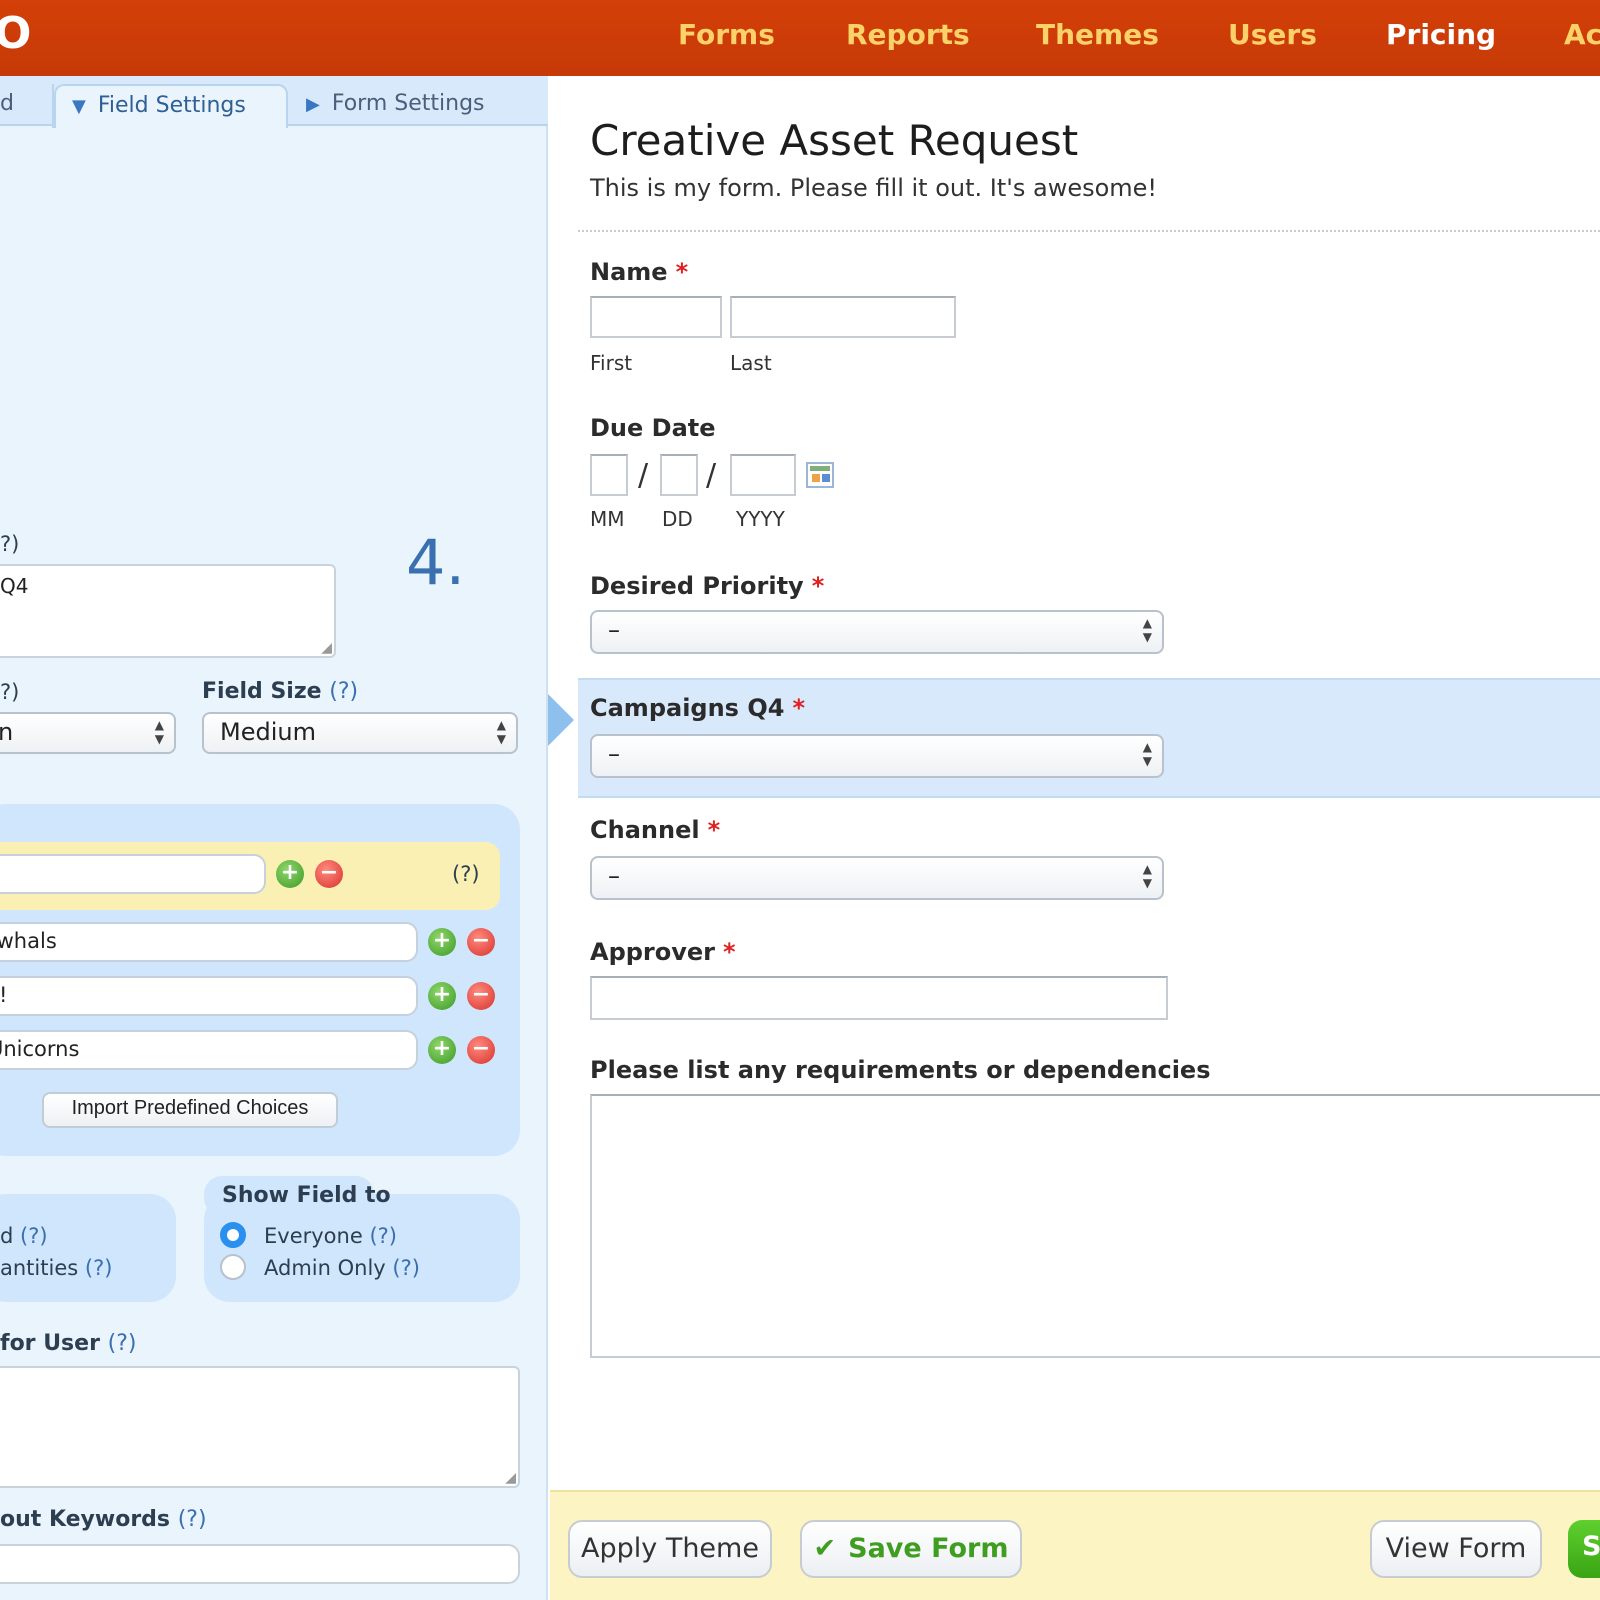 Image resolution: width=1600 pixels, height=1600 pixels. I want to click on nav-users: Users, so click(1272, 35).